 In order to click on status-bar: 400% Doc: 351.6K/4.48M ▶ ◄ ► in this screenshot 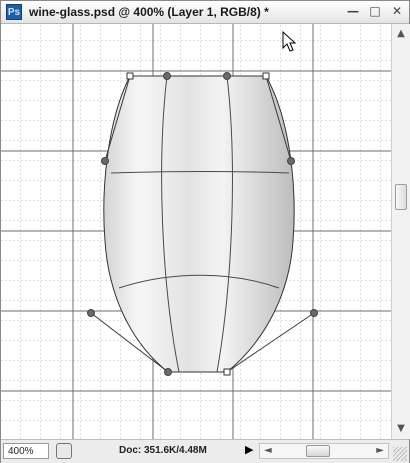, I will do `click(205, 451)`.